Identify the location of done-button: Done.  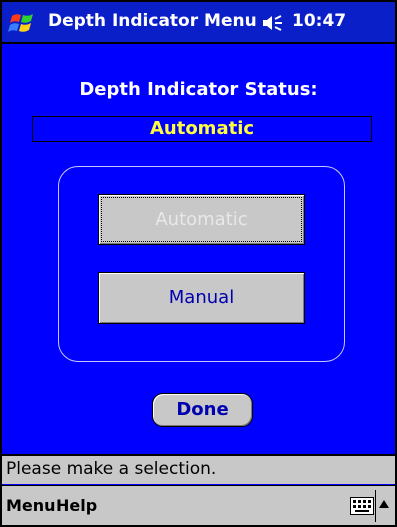
(202, 410).